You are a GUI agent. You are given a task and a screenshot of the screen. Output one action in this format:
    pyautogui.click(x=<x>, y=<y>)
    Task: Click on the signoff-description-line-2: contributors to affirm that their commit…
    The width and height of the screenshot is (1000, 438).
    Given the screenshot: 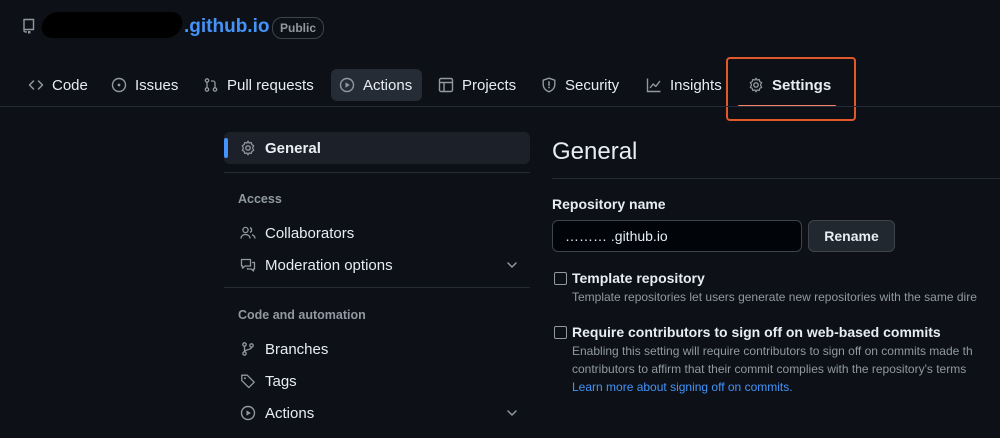 What is the action you would take?
    pyautogui.click(x=769, y=369)
    